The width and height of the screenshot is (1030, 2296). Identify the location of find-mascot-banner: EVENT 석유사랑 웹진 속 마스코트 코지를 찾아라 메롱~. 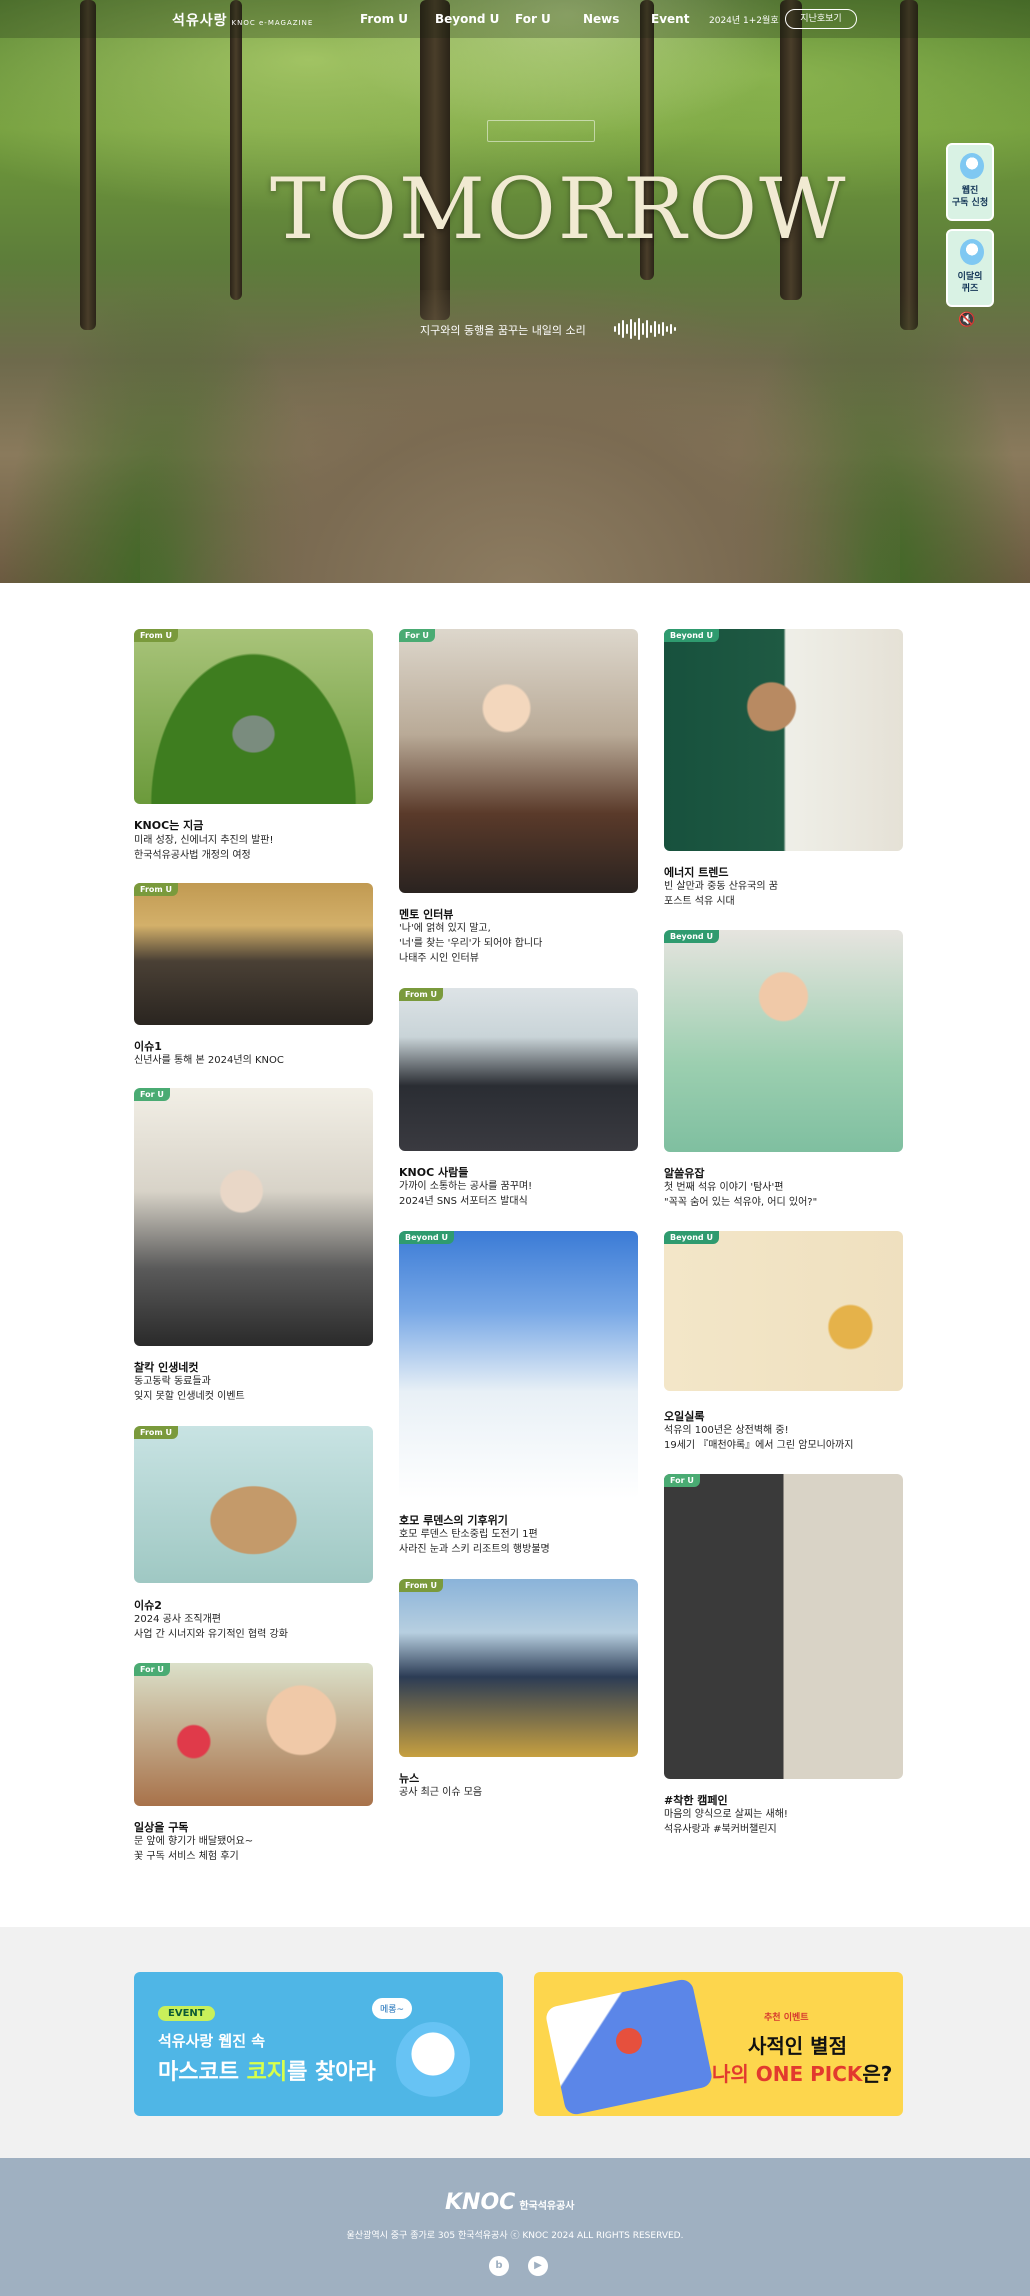
(318, 2044).